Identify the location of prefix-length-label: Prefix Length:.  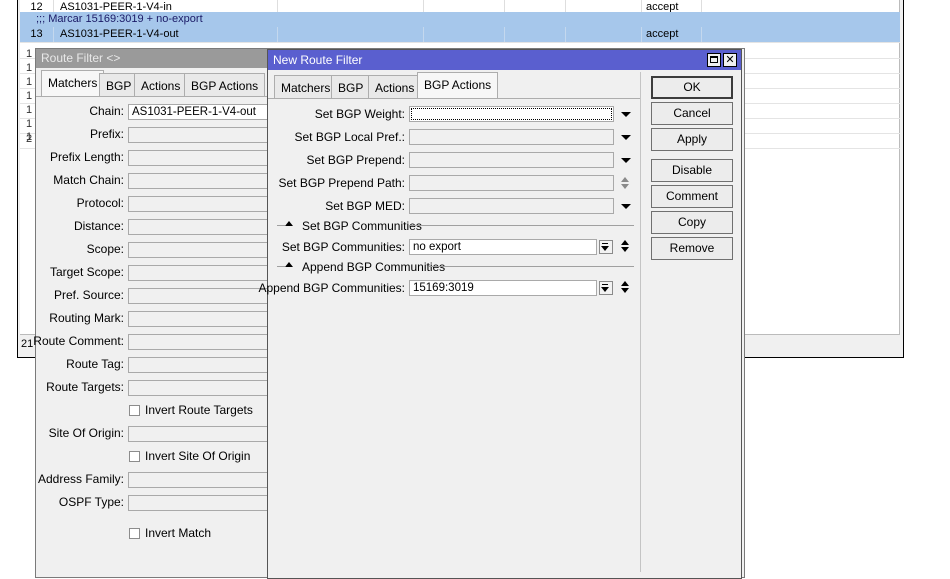
(86, 157).